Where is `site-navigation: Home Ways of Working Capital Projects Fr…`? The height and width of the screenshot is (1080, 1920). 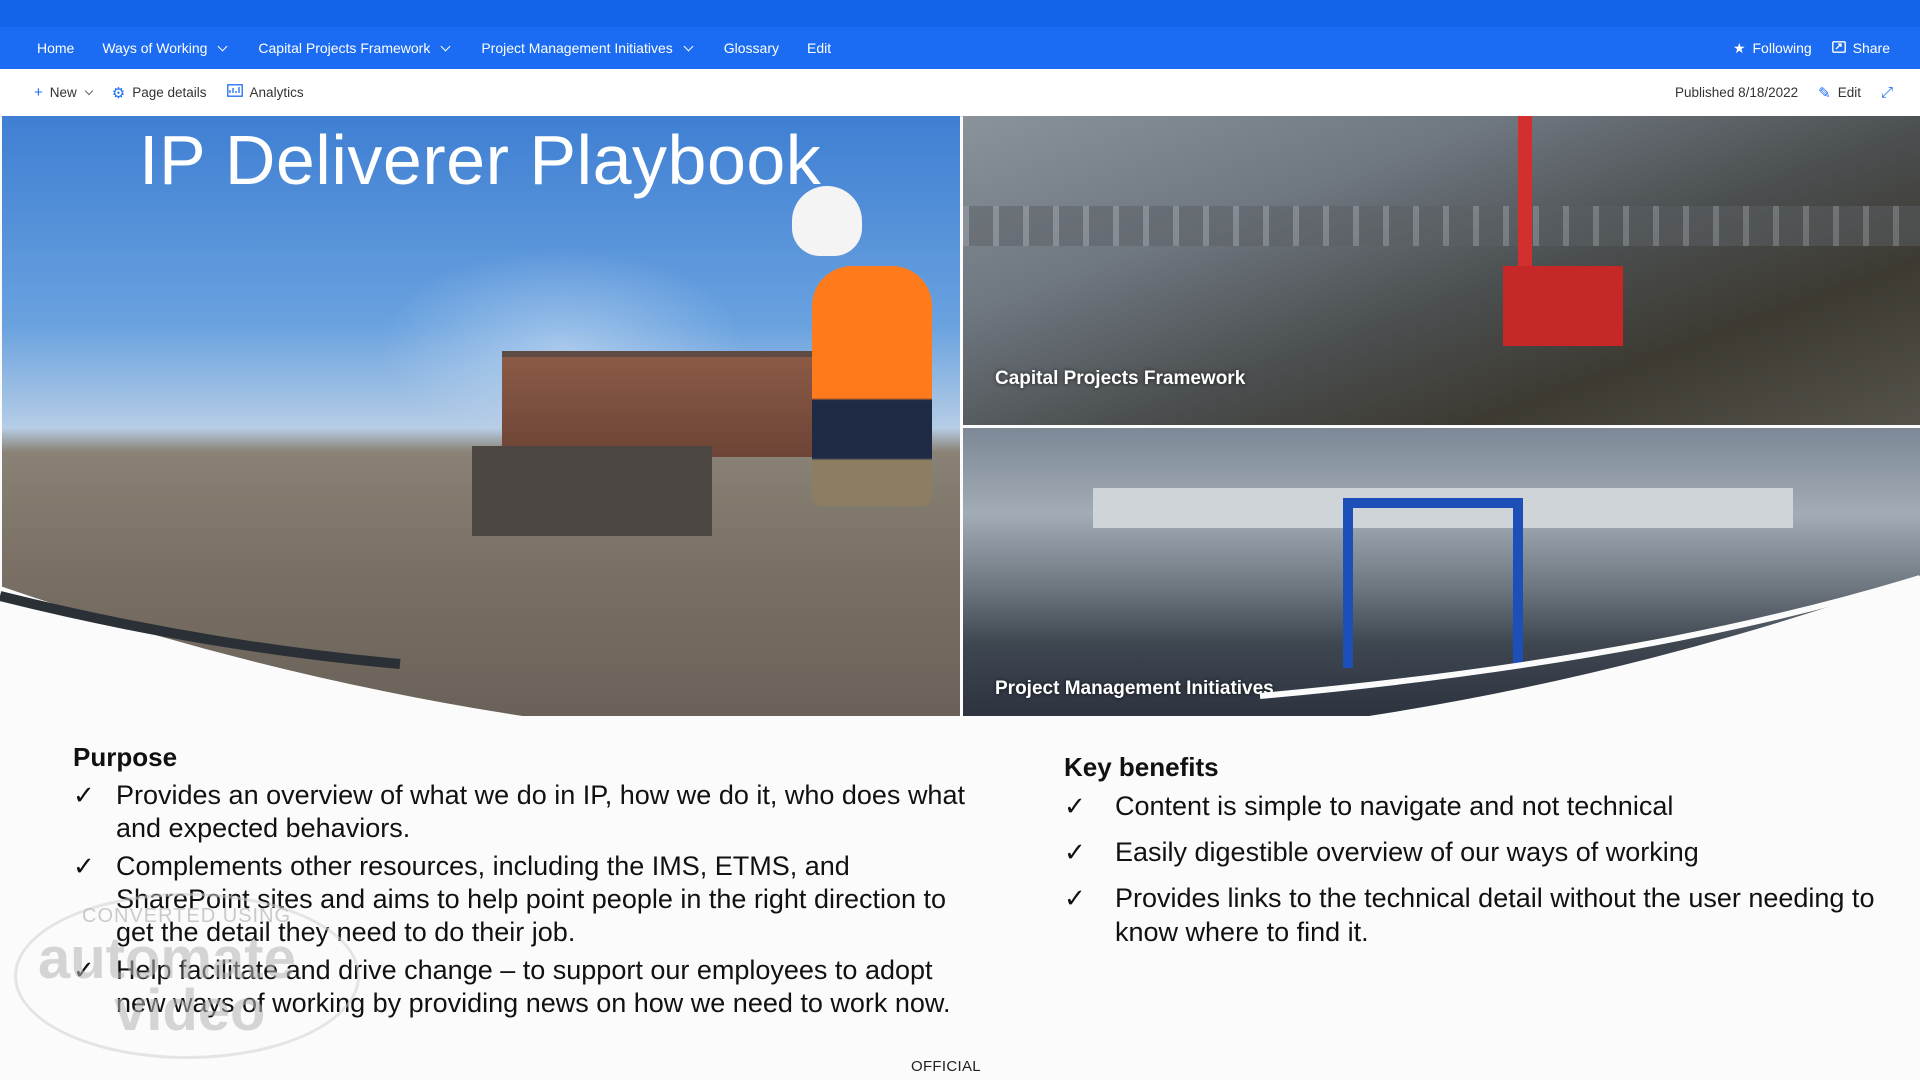 site-navigation: Home Ways of Working Capital Projects Fr… is located at coordinates (960, 48).